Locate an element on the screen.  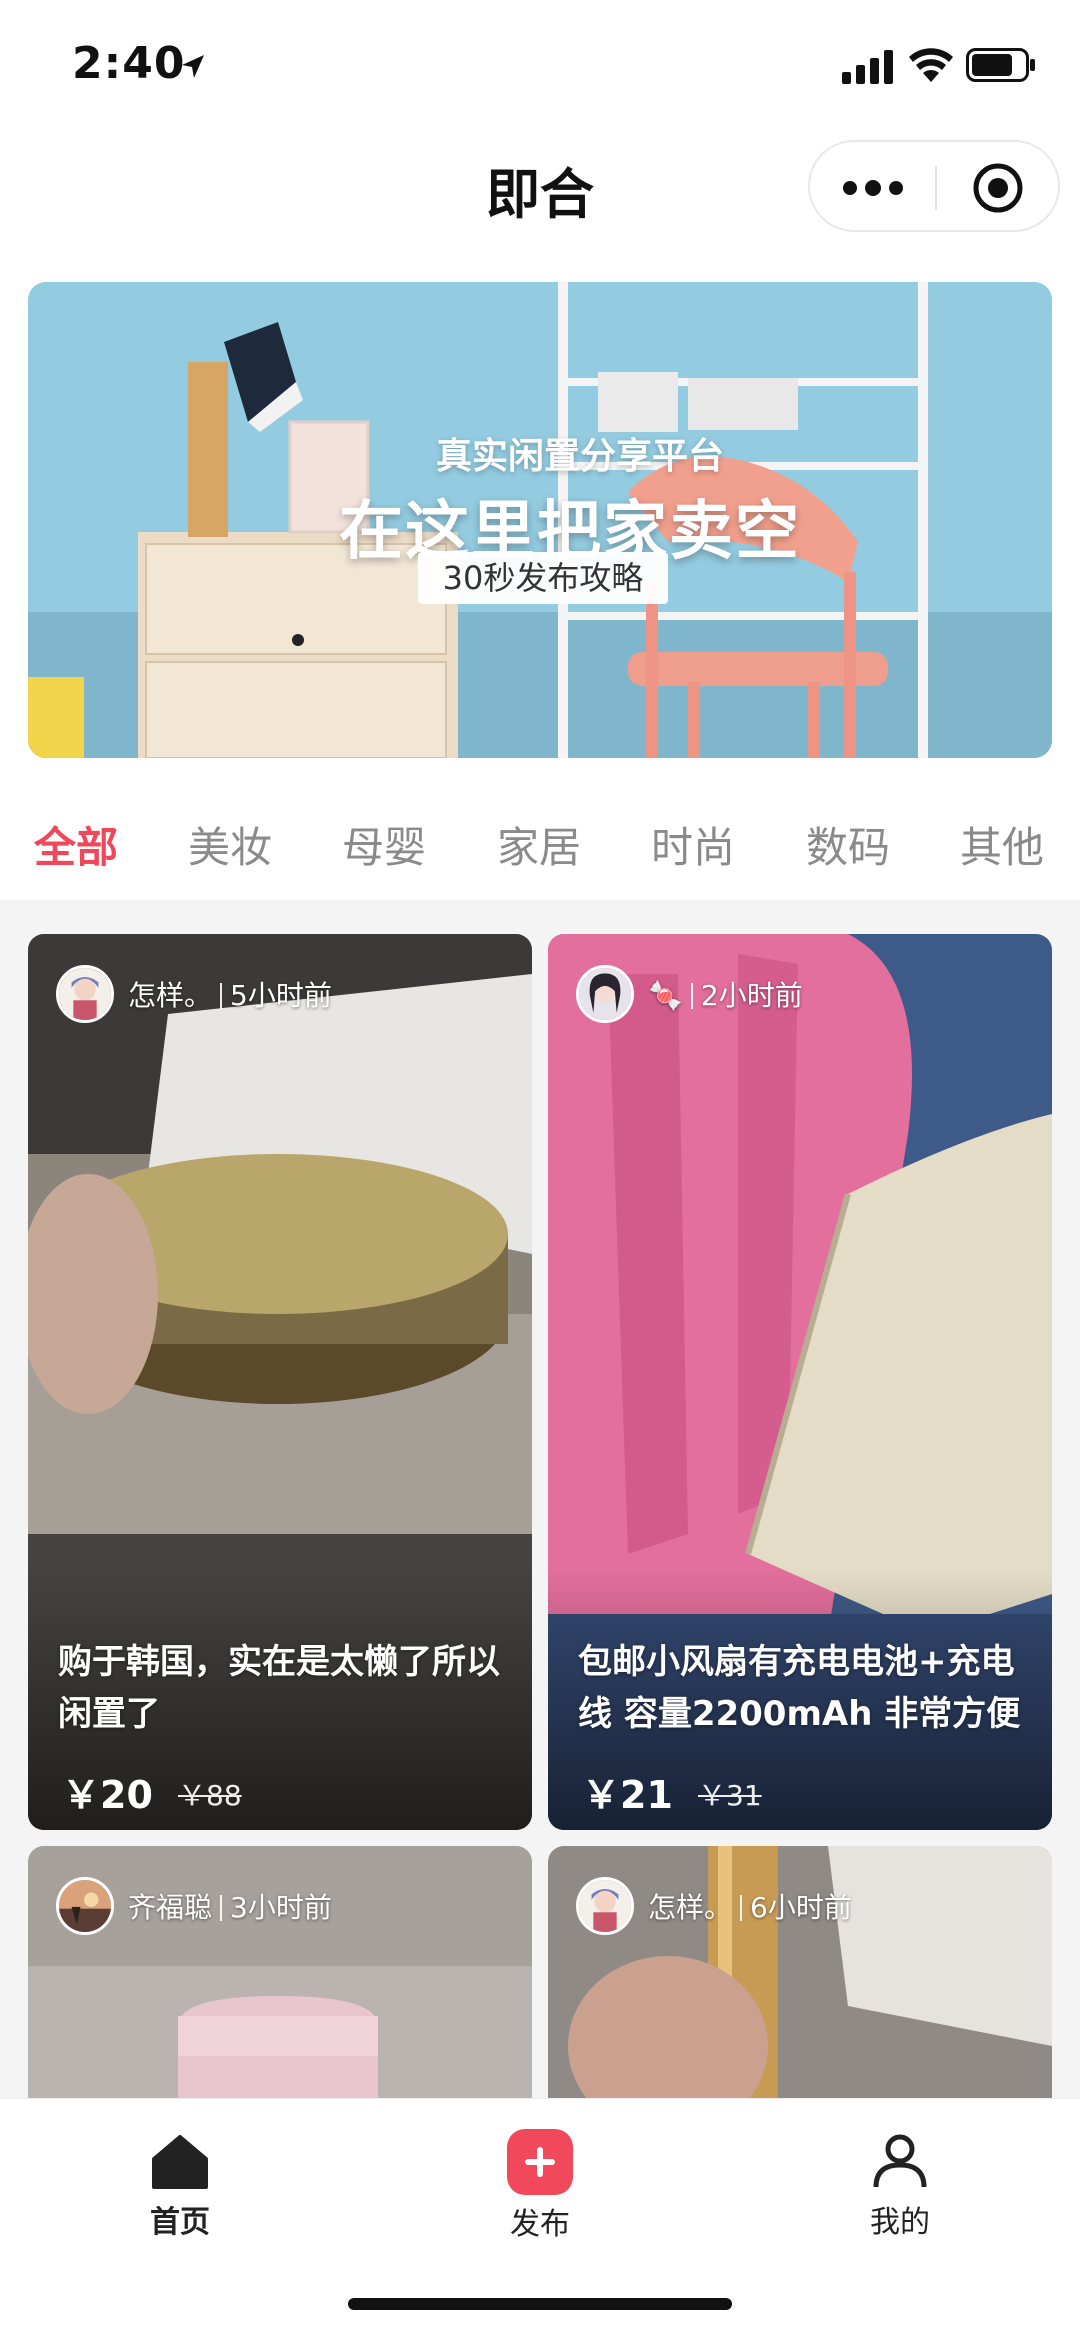
post-time: 2小时前 is located at coordinates (751, 995).